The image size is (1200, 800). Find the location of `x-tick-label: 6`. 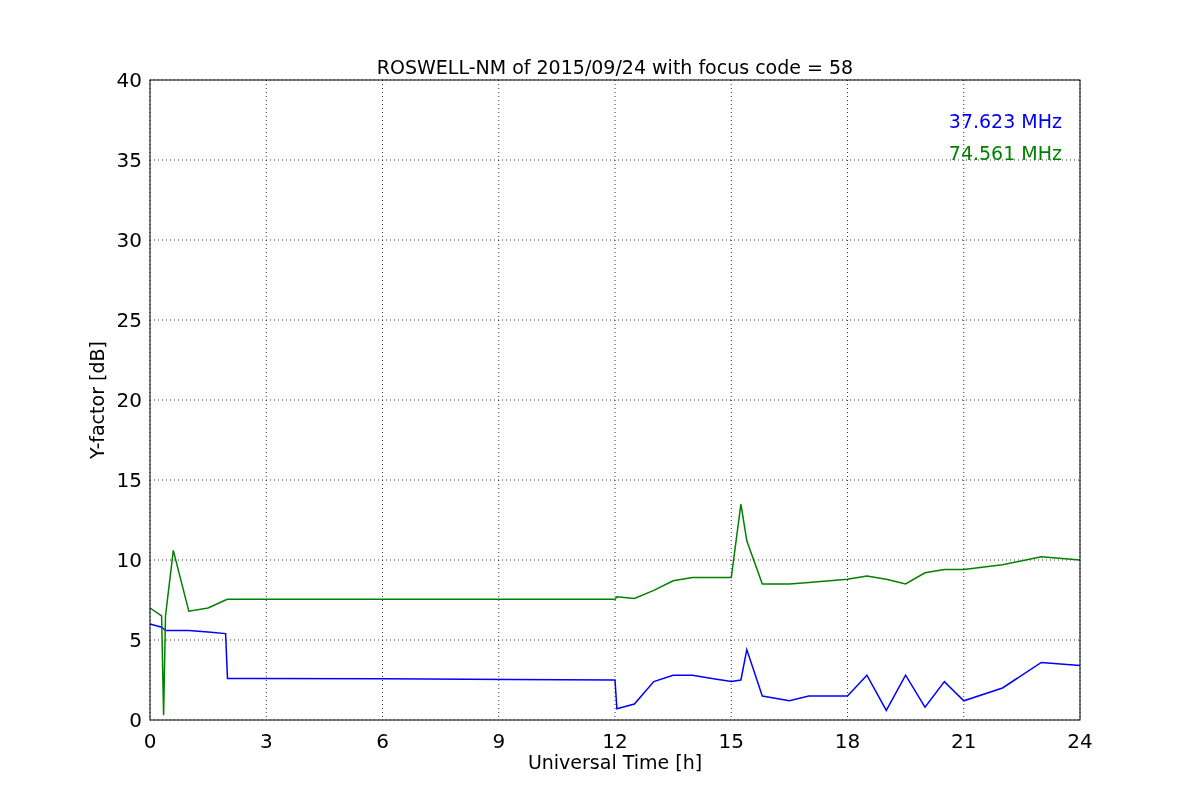

x-tick-label: 6 is located at coordinates (382, 741).